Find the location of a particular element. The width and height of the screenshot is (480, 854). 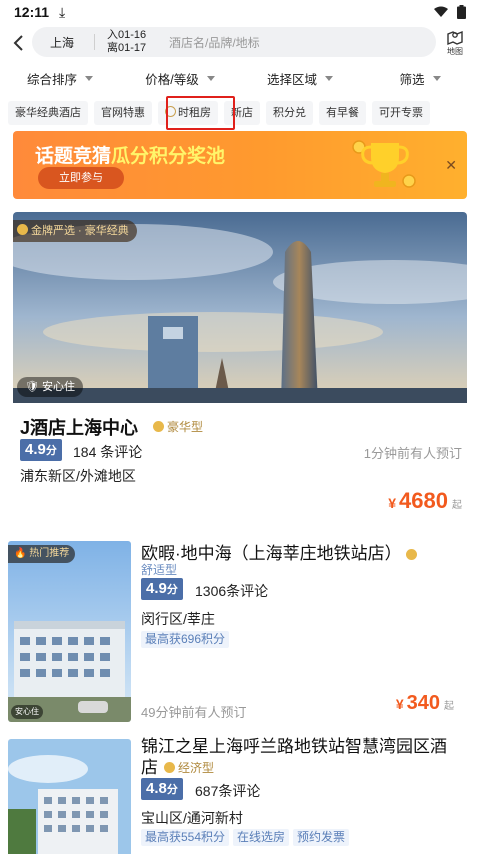

map-icon is located at coordinates (455, 37).